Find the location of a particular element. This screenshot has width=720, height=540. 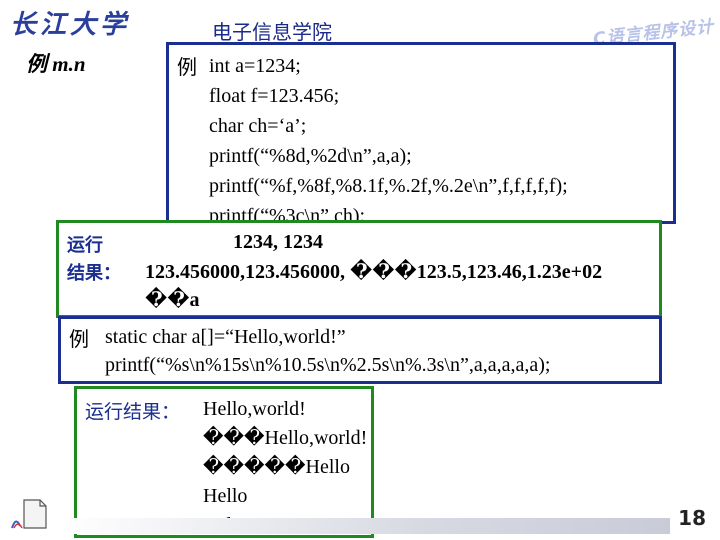

result-line: ���Hello,world! is located at coordinates (285, 438).